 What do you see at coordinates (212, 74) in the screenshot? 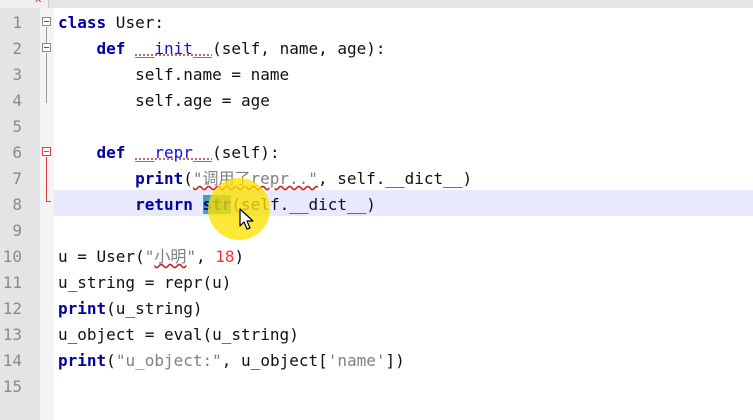
I see `code-text: self.name = name` at bounding box center [212, 74].